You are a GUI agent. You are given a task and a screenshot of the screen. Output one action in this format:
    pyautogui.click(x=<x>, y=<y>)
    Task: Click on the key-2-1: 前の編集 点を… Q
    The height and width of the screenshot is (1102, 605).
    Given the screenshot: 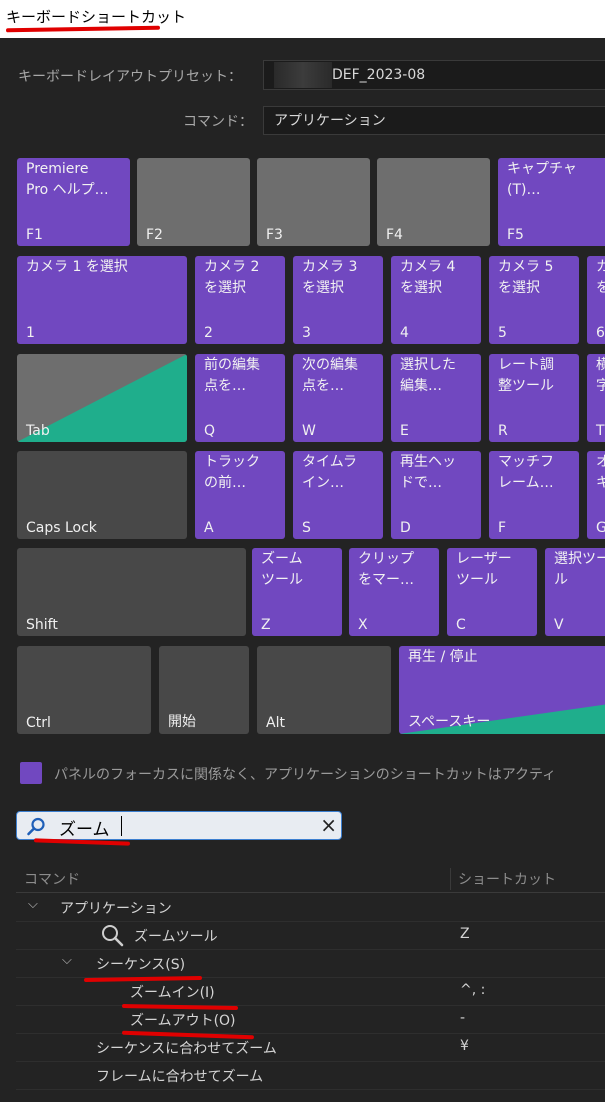 What is the action you would take?
    pyautogui.click(x=240, y=398)
    